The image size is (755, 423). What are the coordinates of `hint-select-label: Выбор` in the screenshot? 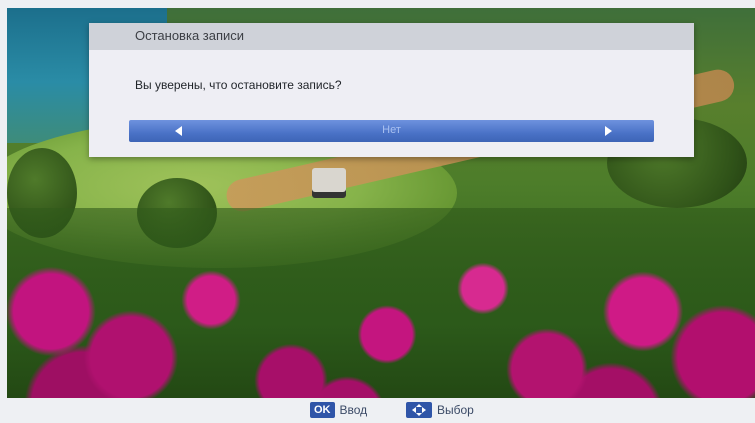 It's located at (455, 410).